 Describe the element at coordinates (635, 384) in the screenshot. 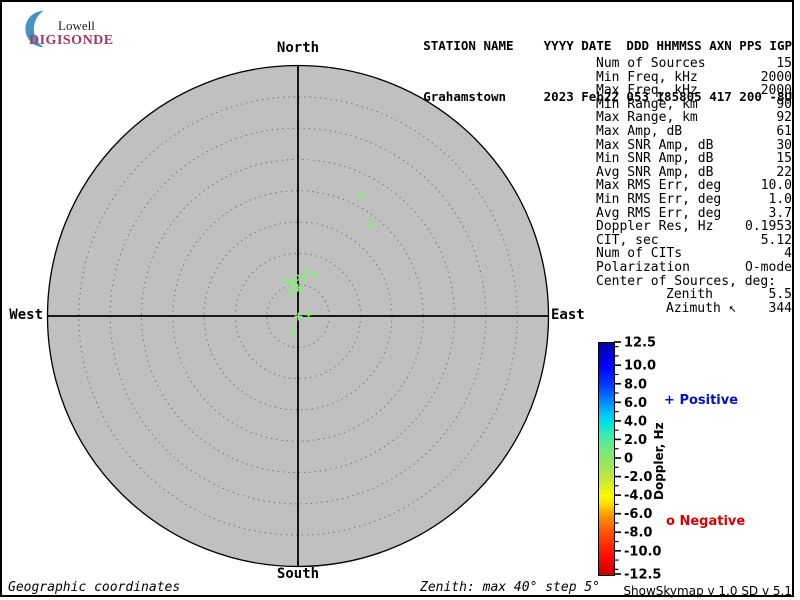

I see `colorbar-tick-label: 8.0` at that location.